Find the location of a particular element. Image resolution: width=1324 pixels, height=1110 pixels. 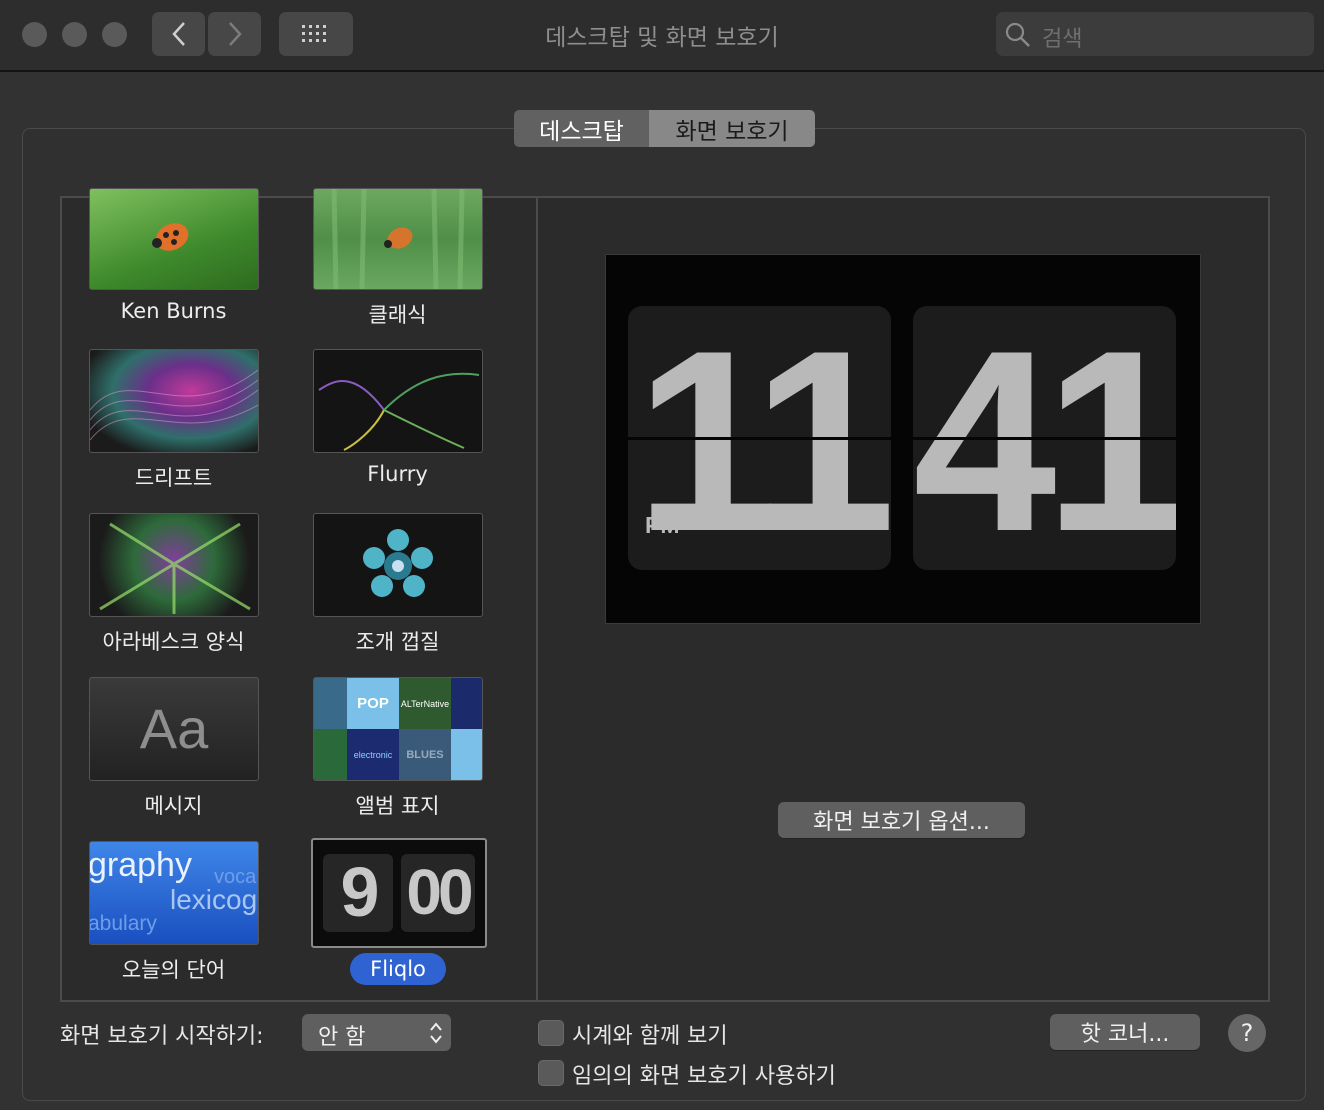

saver-label-classic: 클래식 is located at coordinates (397, 315).